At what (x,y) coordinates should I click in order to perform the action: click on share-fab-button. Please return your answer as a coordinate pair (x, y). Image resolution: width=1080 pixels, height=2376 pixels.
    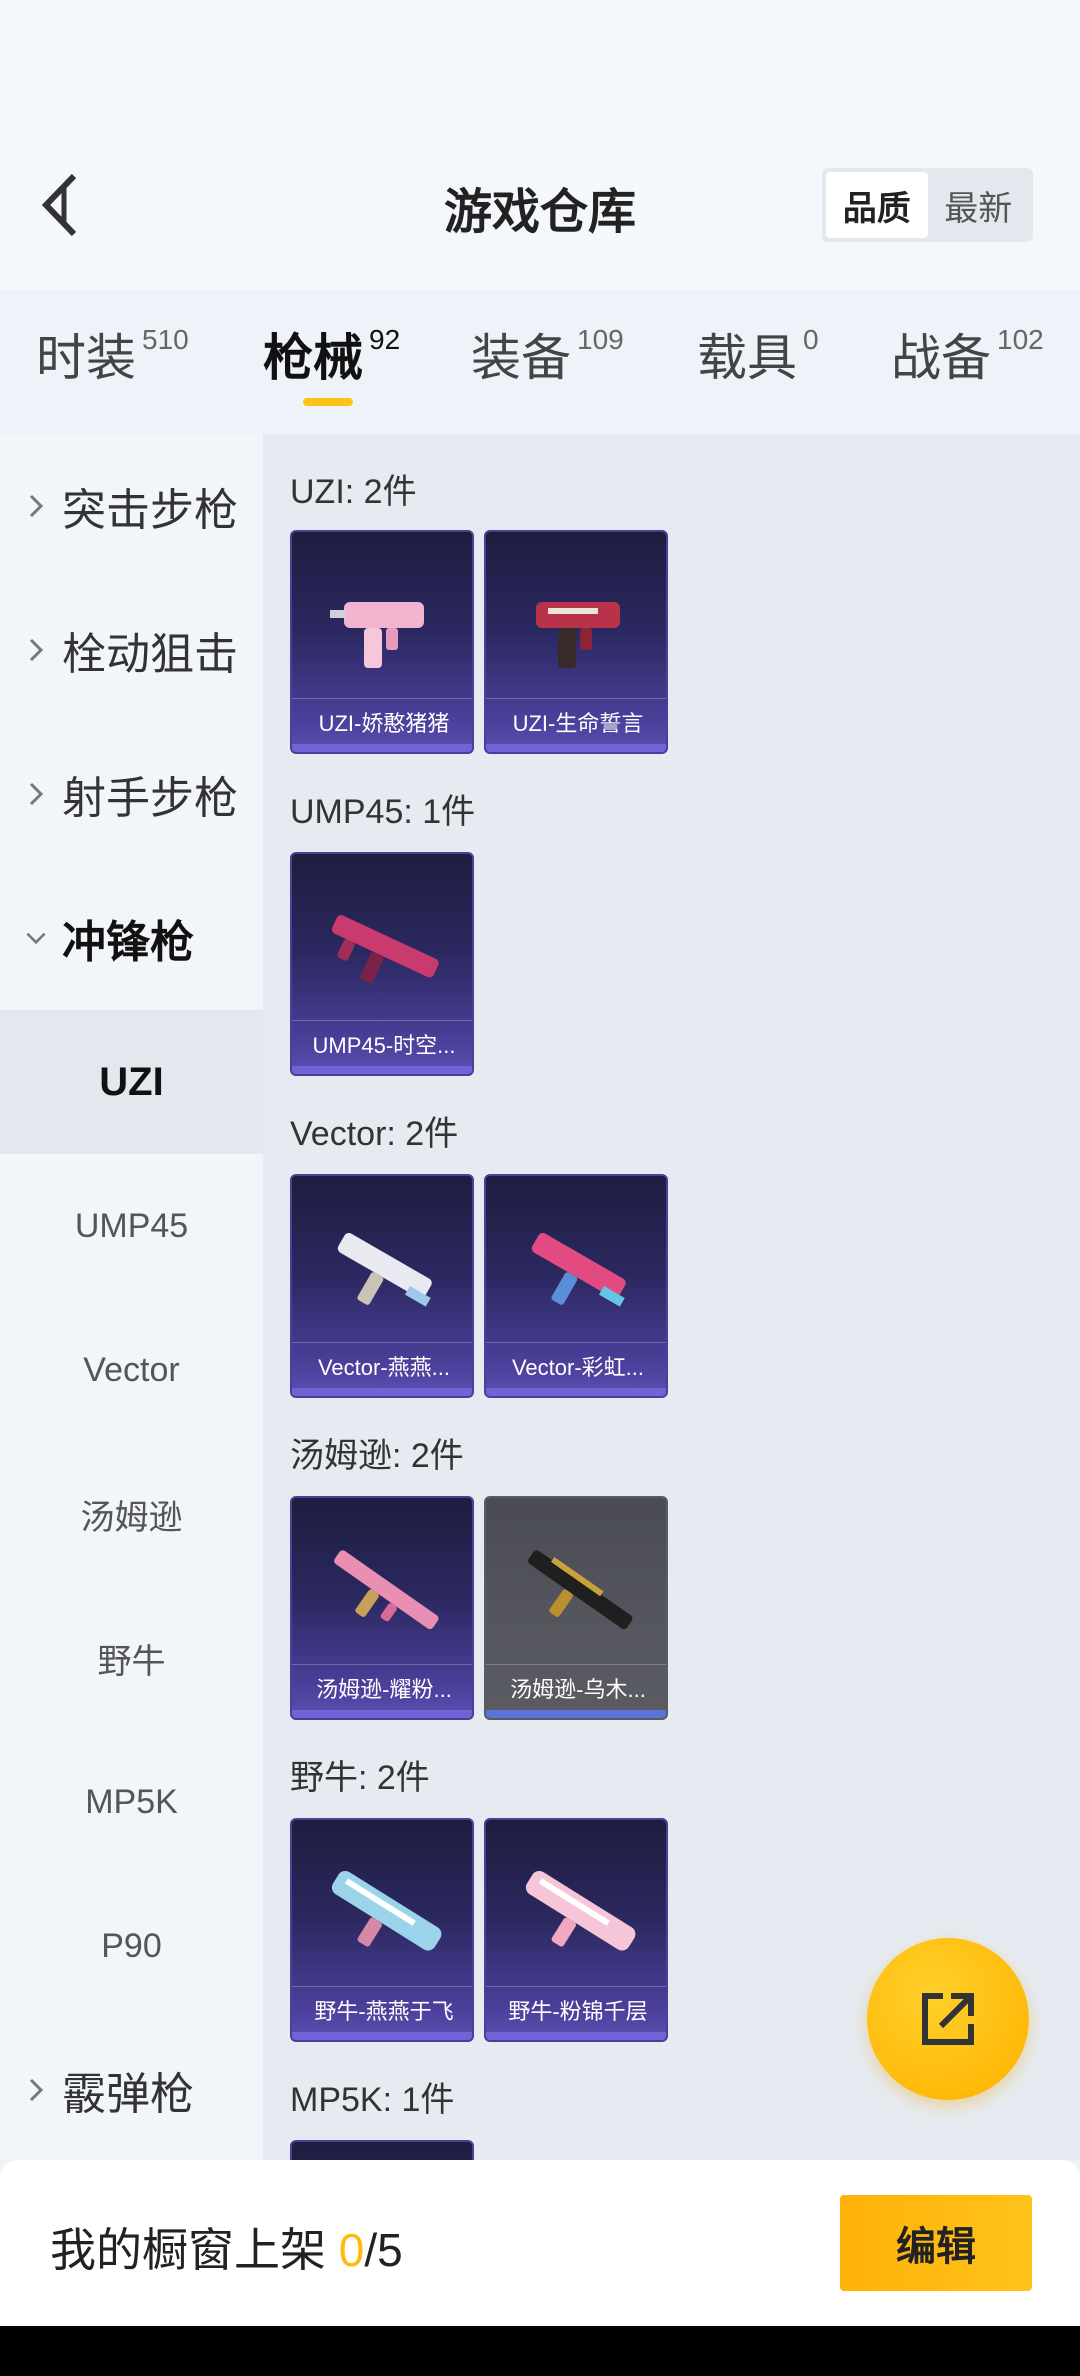
    Looking at the image, I should click on (948, 2019).